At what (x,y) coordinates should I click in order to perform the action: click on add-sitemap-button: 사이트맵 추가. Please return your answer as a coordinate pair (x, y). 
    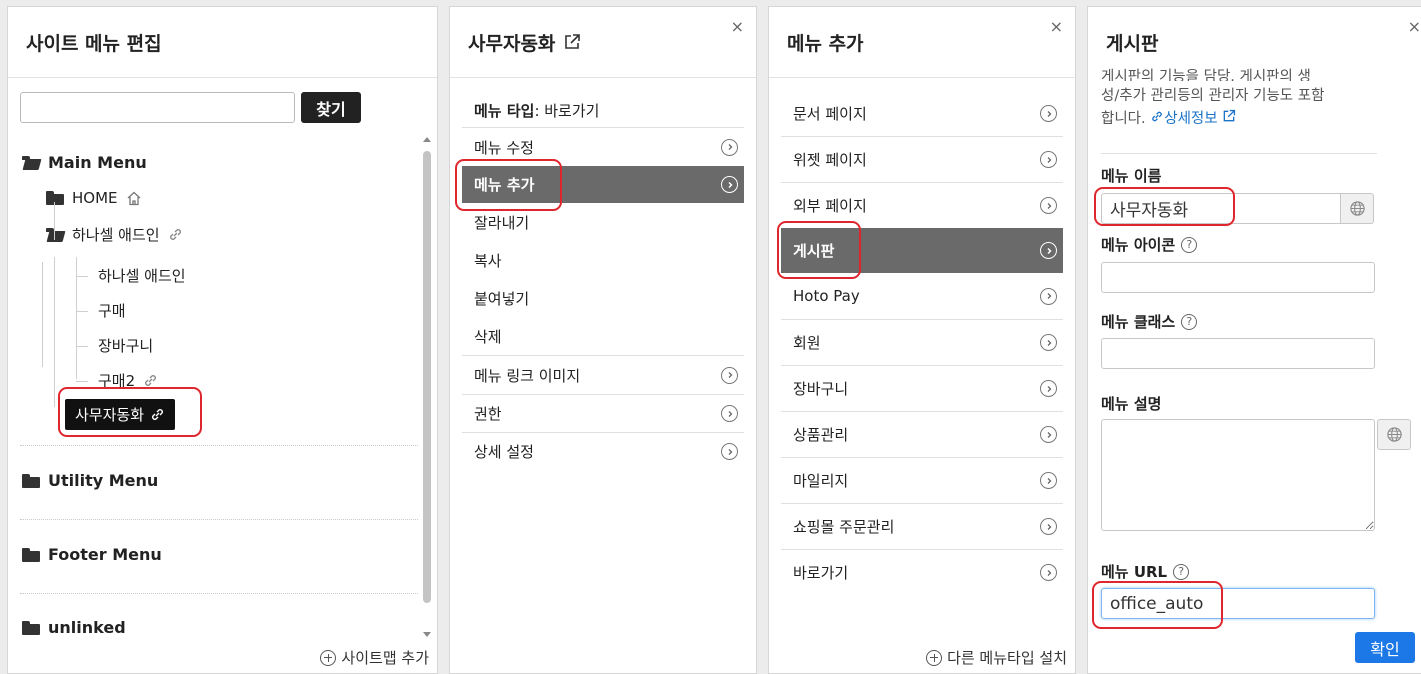
    Looking at the image, I should click on (374, 657).